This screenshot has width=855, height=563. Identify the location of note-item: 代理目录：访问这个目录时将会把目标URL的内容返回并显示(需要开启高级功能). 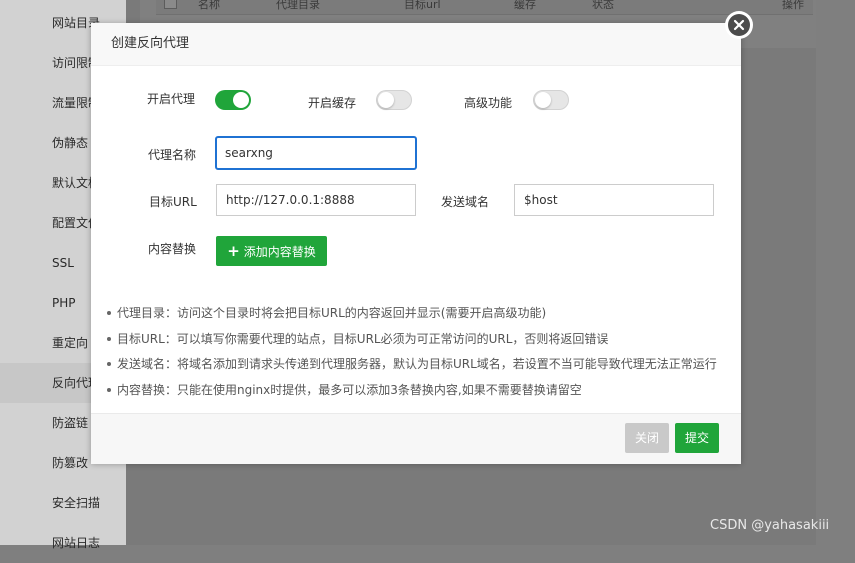
(422, 316).